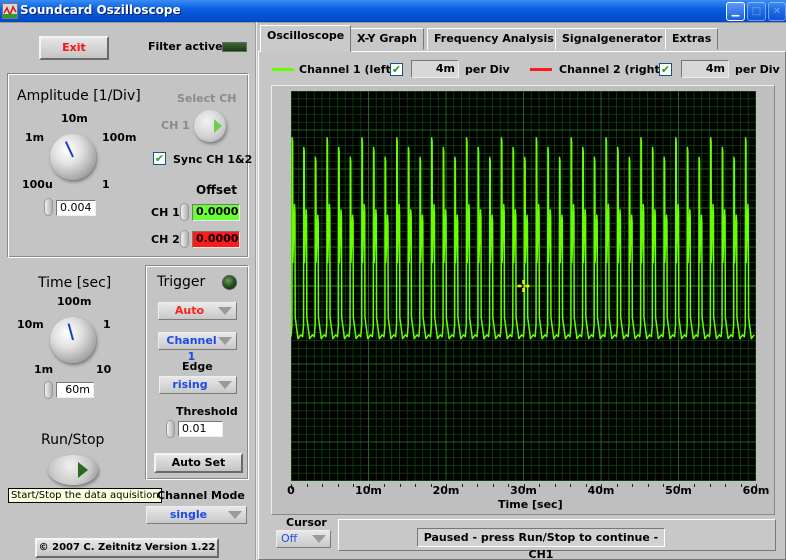  Describe the element at coordinates (530, 504) in the screenshot. I see `x-axis-title: Time [sec]` at that location.